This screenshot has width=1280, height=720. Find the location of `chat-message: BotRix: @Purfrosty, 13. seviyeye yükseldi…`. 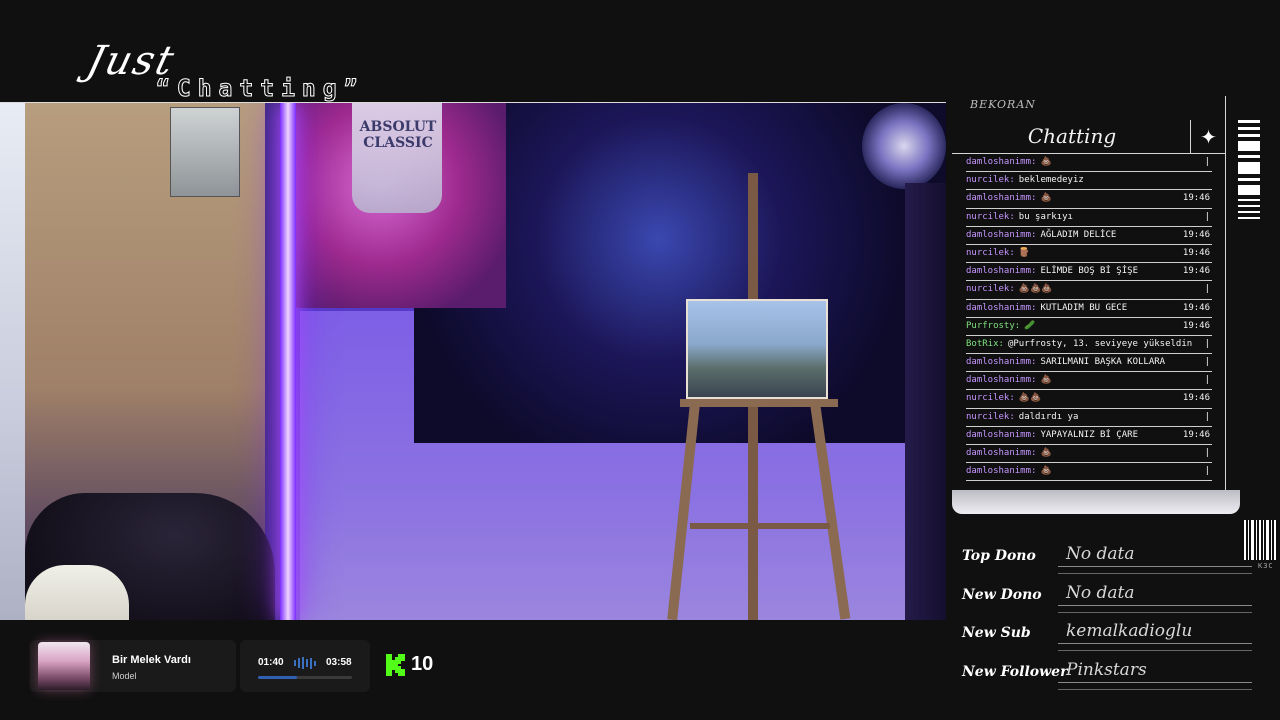

chat-message: BotRix: @Purfrosty, 13. seviyeye yükseldi… is located at coordinates (1089, 345).